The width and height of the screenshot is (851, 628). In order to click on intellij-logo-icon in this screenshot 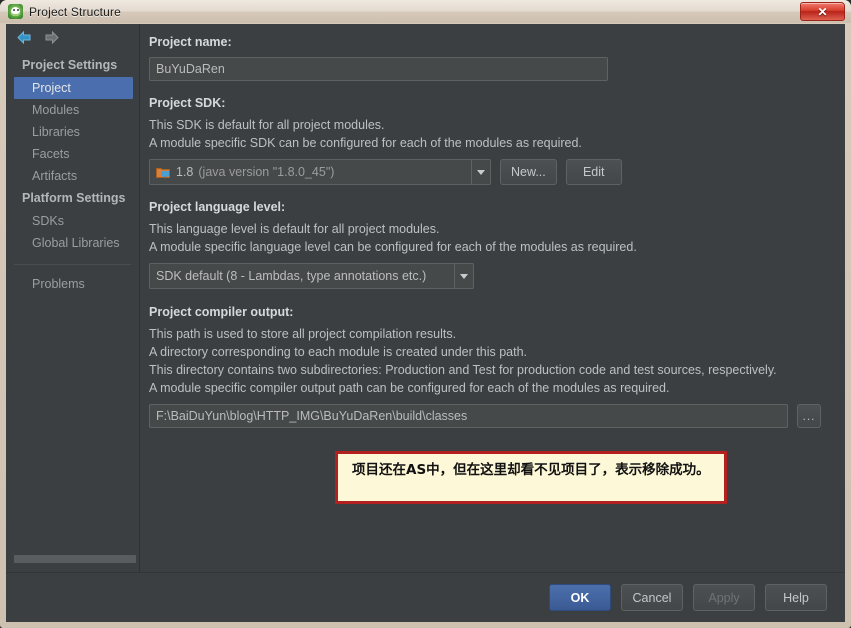, I will do `click(15, 11)`.